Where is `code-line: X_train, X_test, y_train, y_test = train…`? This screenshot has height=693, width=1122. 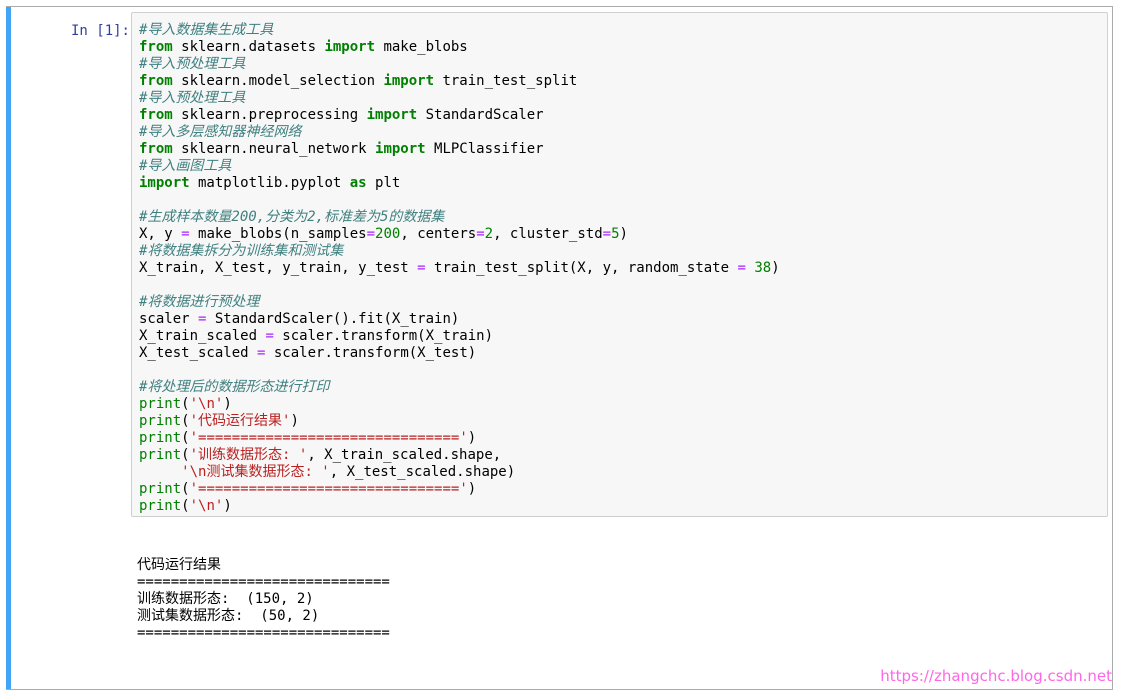
code-line: X_train, X_test, y_train, y_test = train… is located at coordinates (459, 268).